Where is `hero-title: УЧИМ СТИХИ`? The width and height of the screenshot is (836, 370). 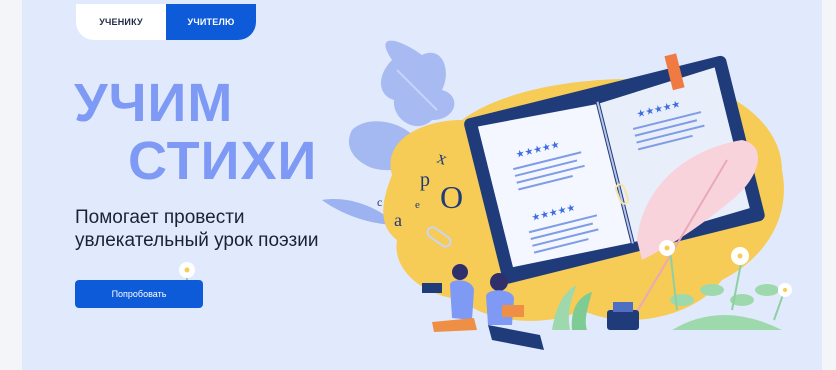
hero-title: УЧИМ СТИХИ is located at coordinates (195, 132).